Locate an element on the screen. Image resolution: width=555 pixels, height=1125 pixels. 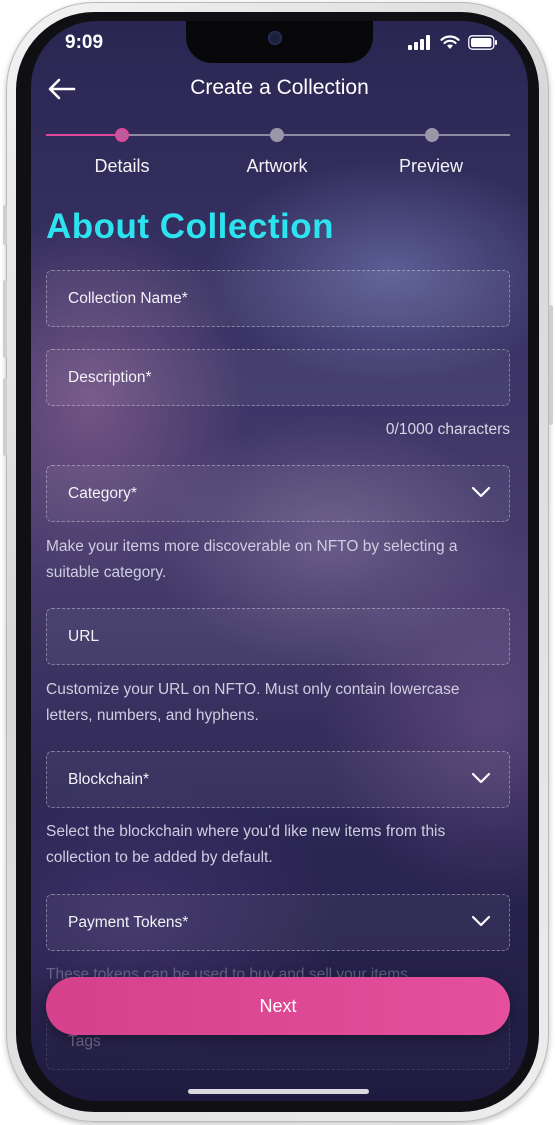
battery-icon is located at coordinates (482, 42).